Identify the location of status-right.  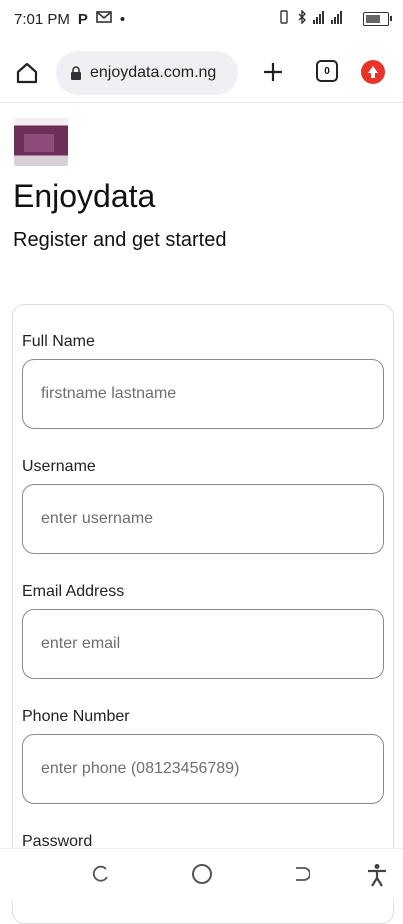
(334, 18).